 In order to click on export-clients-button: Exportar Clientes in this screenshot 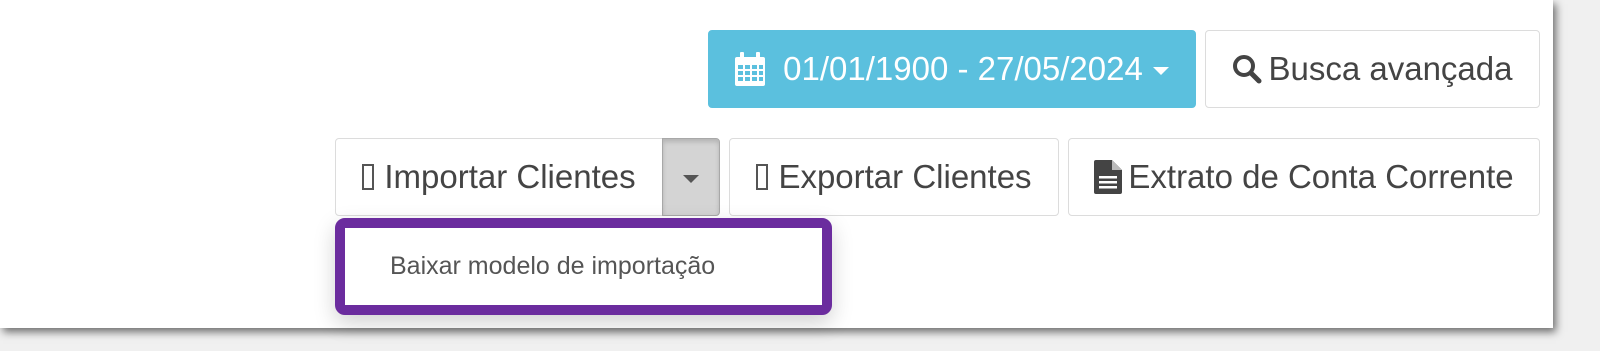, I will do `click(894, 177)`.